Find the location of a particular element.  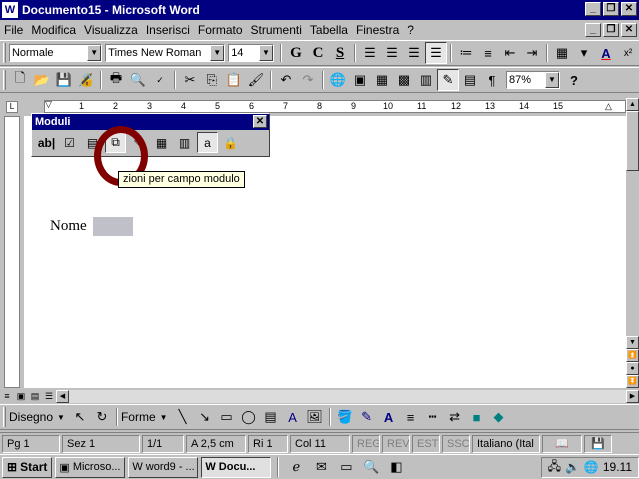

vertical-ruler is located at coordinates (12, 252).